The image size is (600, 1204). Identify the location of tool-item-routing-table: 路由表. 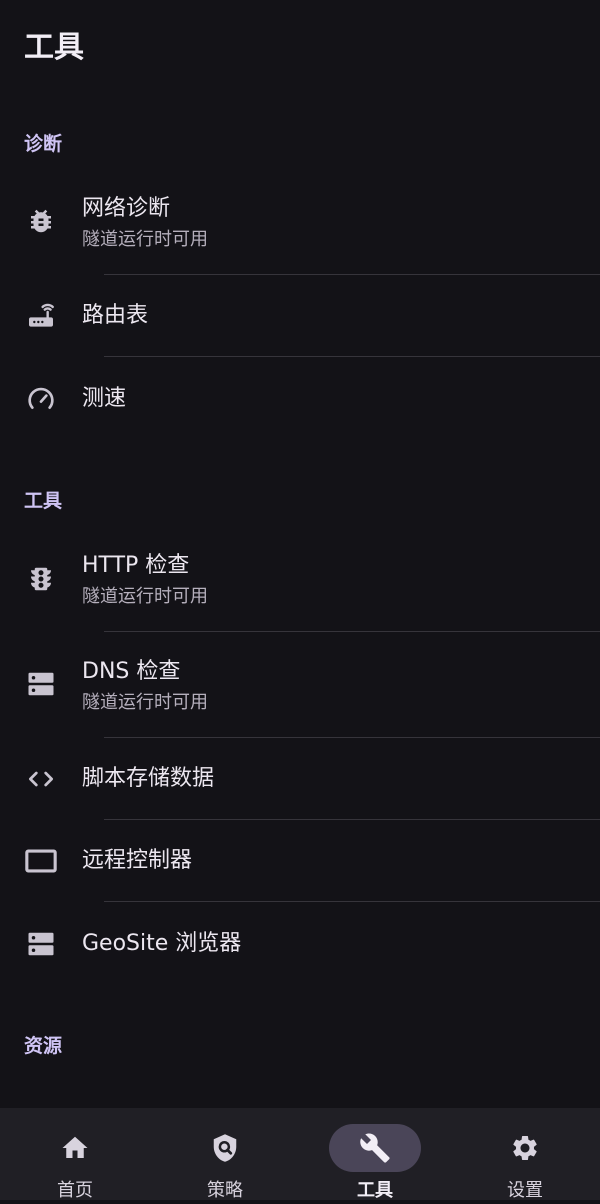
(300, 316).